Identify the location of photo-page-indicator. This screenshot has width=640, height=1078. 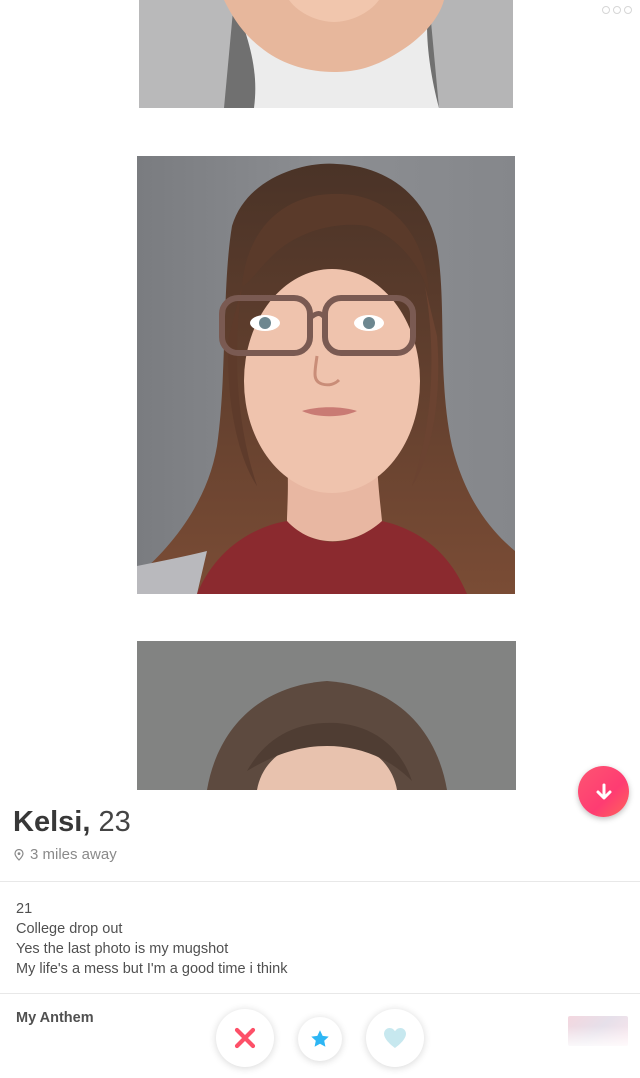
(617, 10).